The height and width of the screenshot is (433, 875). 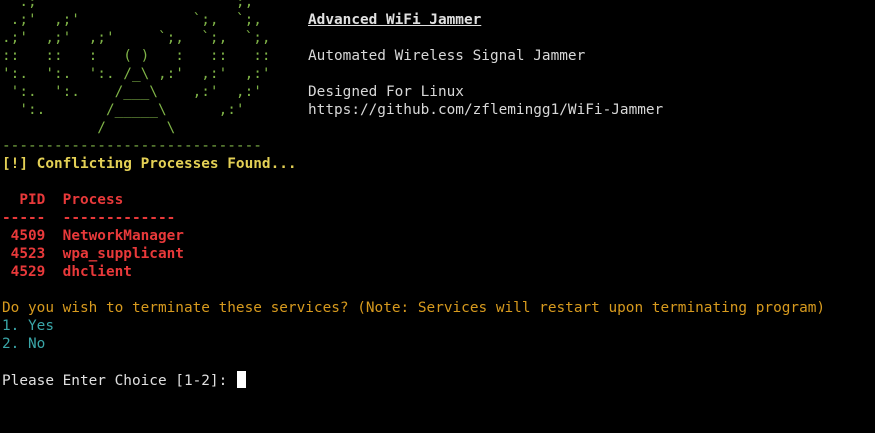 What do you see at coordinates (438, 236) in the screenshot?
I see `table-row: 4509 NetworkManager` at bounding box center [438, 236].